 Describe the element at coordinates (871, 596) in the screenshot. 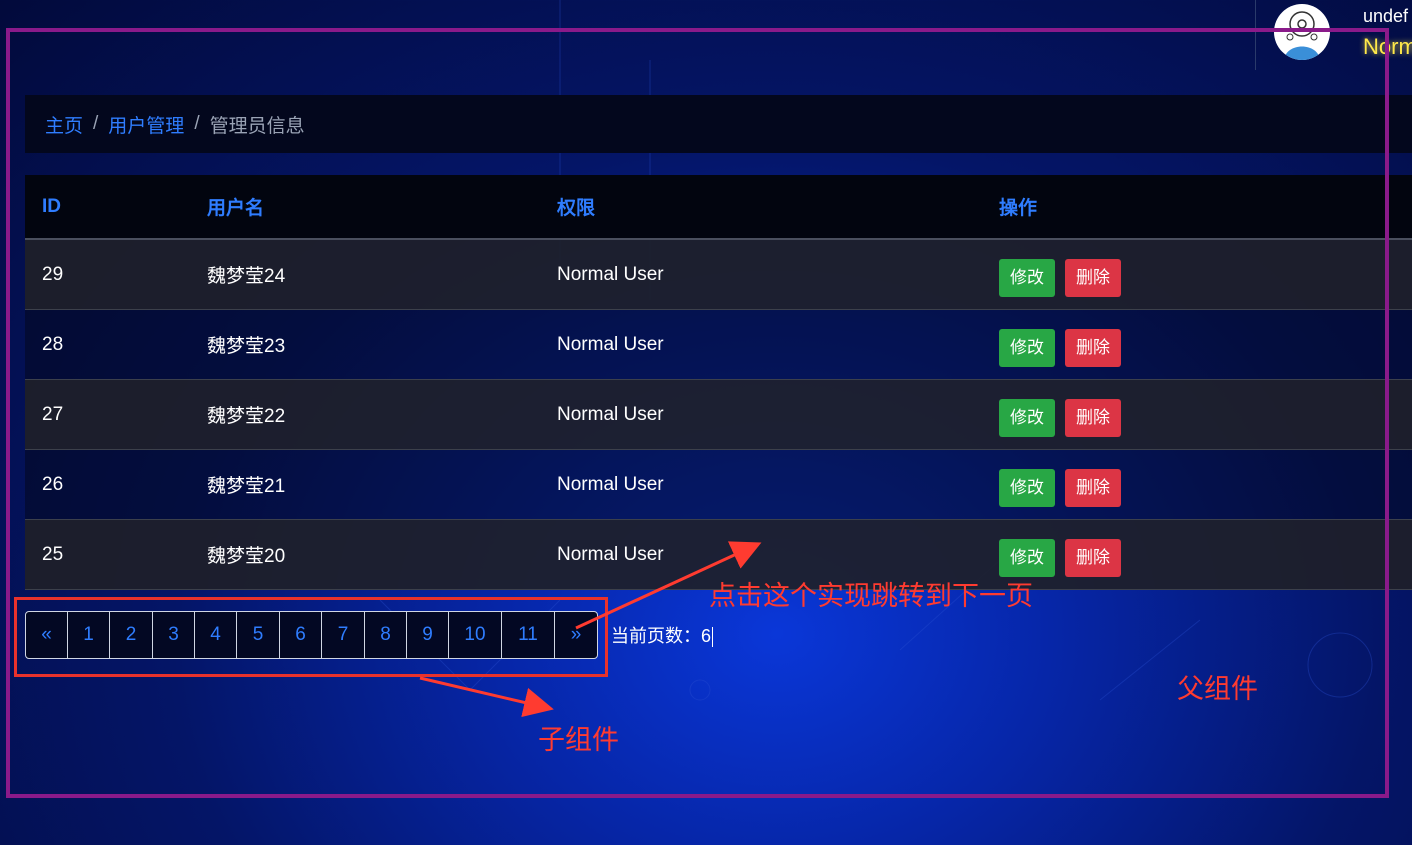

I see `next-page-hint-label: 点击这个实现跳转到下一页` at that location.